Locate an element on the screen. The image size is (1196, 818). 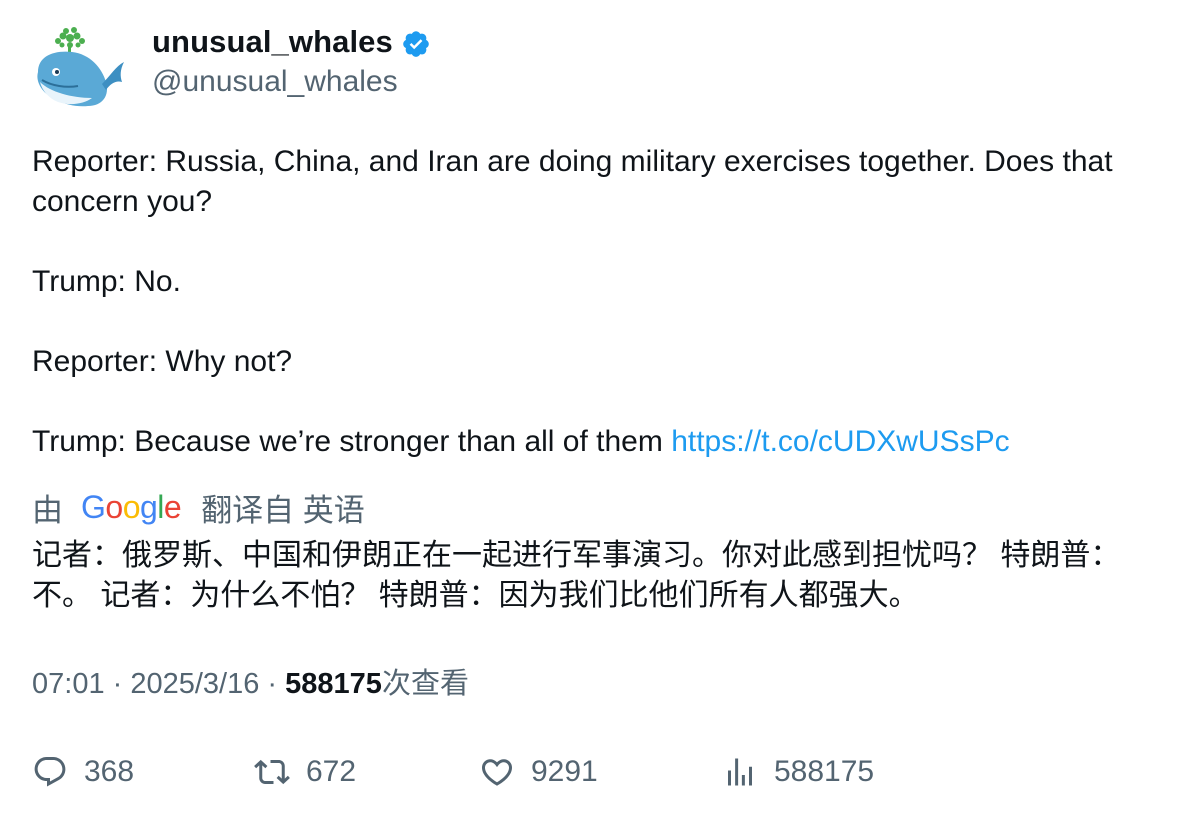
verified-badge-icon is located at coordinates (416, 44).